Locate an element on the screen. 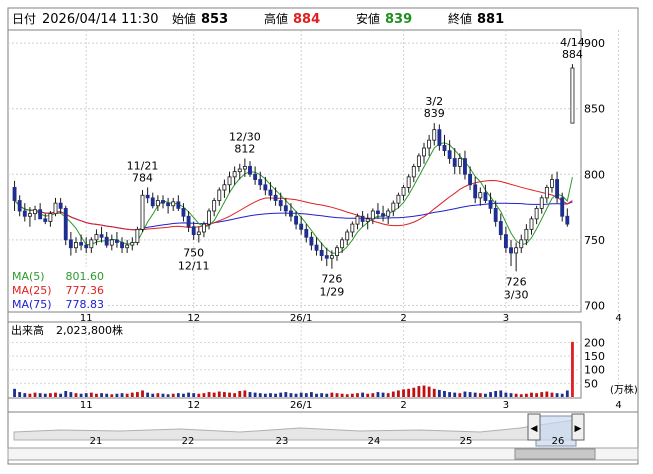  volume-x-tick: 2 is located at coordinates (403, 405).